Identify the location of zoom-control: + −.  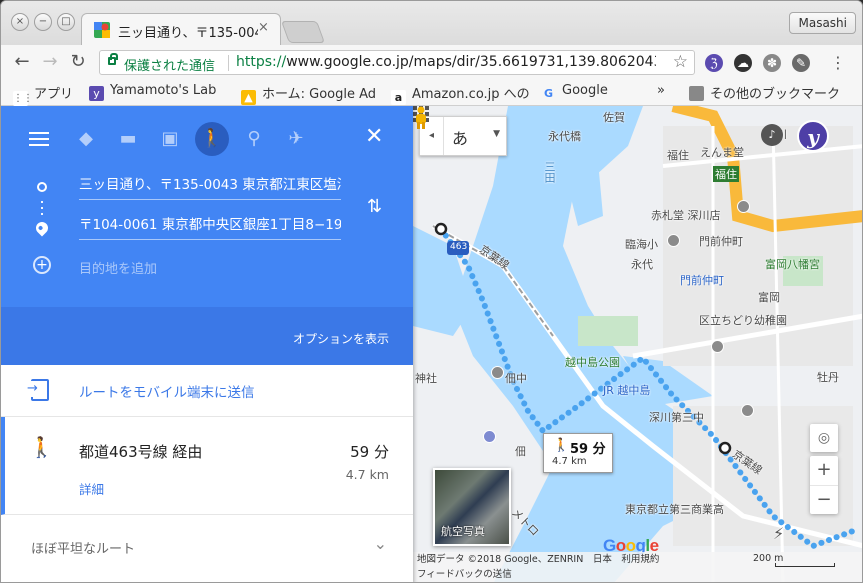
(824, 485).